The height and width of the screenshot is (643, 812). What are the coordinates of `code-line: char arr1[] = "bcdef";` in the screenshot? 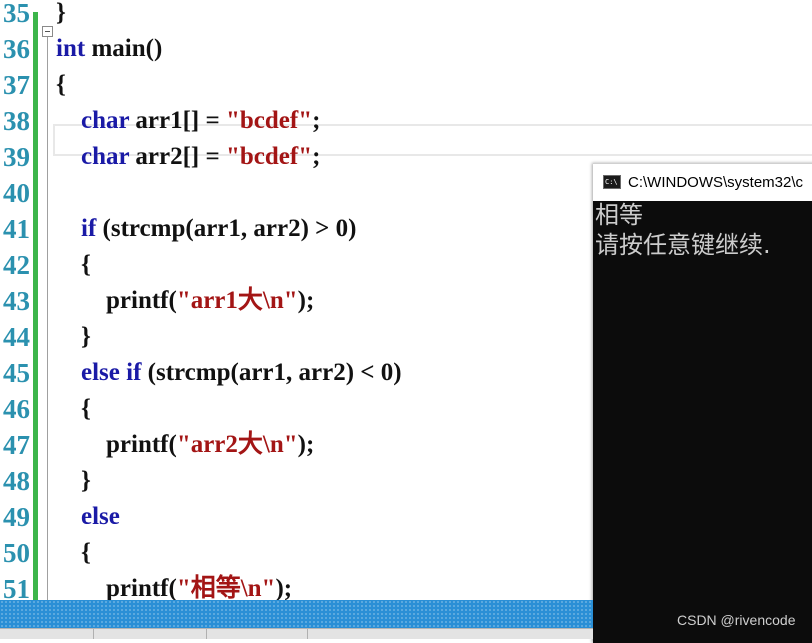 It's located at (188, 121).